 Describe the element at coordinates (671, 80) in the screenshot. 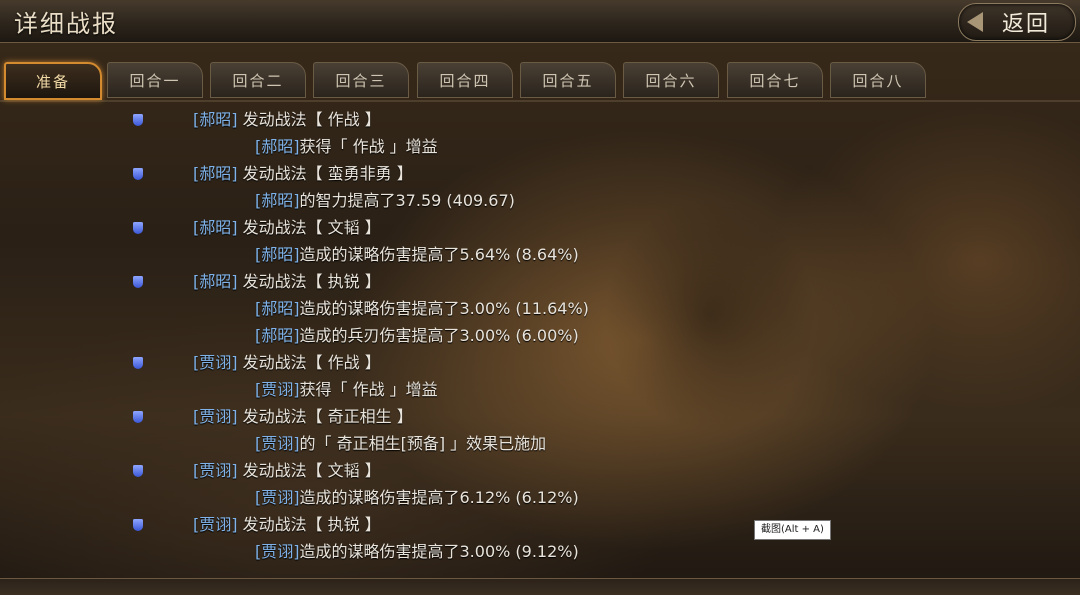

I see `tab-round-6: 回合六` at that location.